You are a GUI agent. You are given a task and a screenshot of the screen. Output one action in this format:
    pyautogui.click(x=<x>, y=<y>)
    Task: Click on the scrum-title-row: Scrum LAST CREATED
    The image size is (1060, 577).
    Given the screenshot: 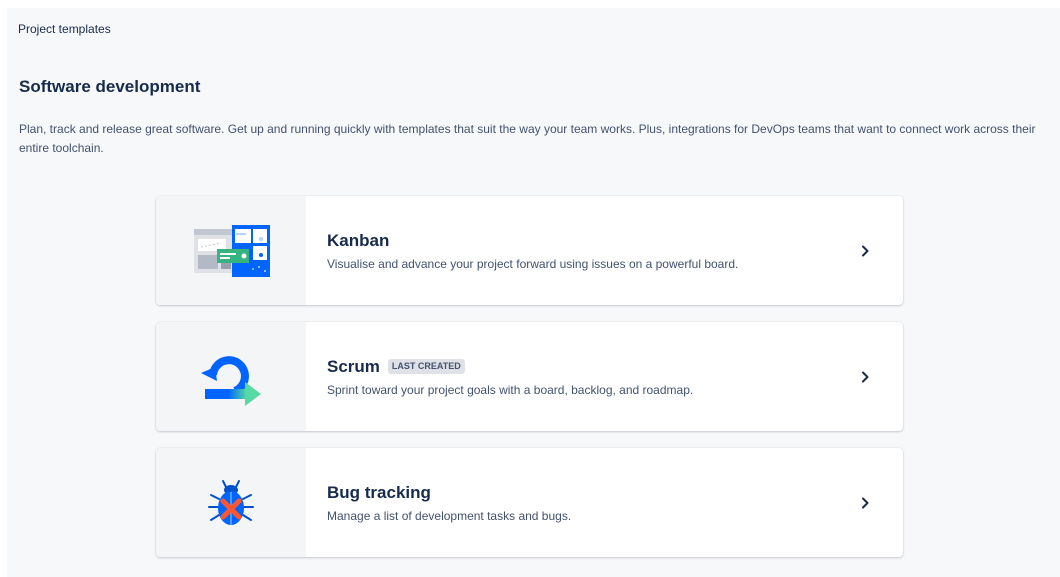 What is the action you would take?
    pyautogui.click(x=586, y=367)
    